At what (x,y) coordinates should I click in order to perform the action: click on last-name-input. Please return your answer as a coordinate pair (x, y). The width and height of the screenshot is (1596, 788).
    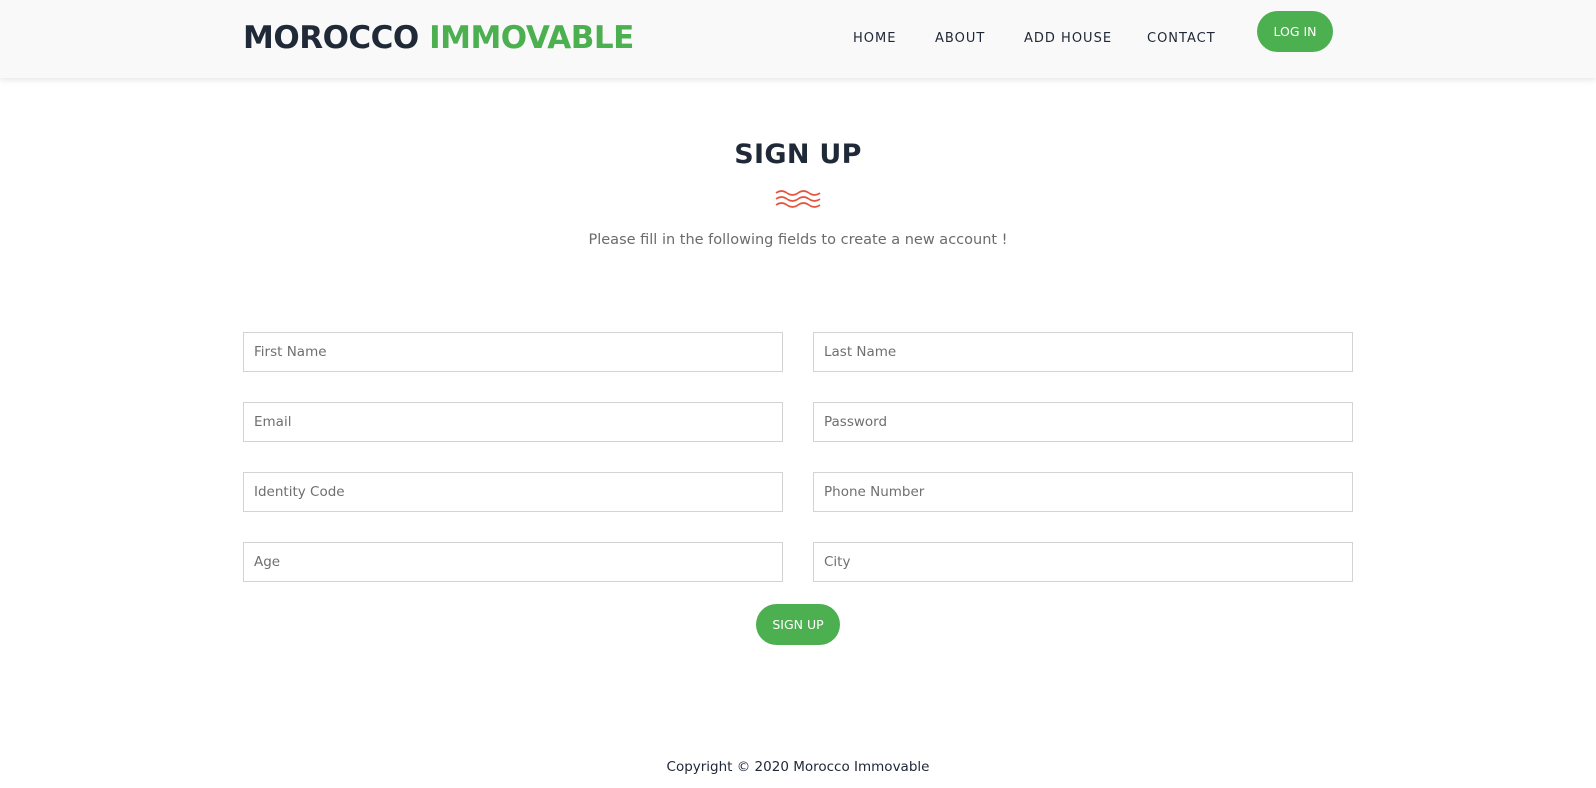
    Looking at the image, I should click on (1083, 352).